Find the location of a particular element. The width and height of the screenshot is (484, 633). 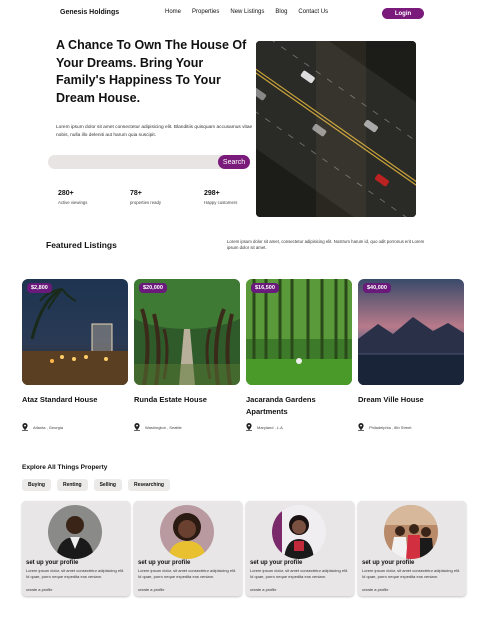

stat-label: properties ready is located at coordinates (146, 202).